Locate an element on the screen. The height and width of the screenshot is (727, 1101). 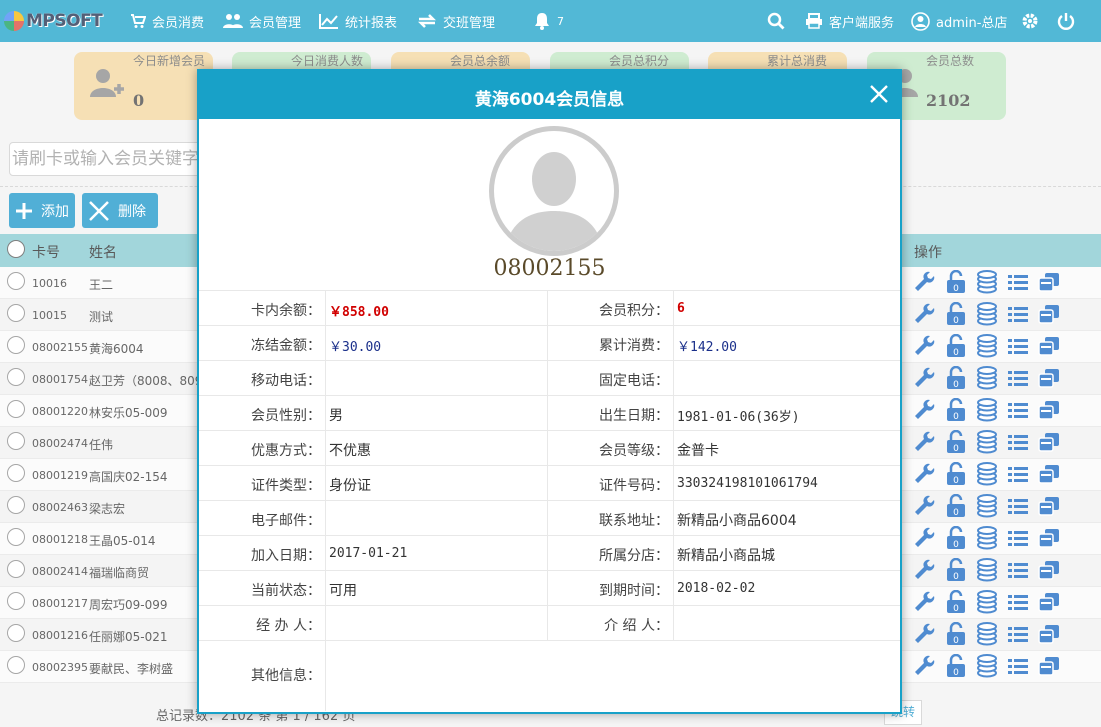
info-label: 所属分店： is located at coordinates (634, 556).